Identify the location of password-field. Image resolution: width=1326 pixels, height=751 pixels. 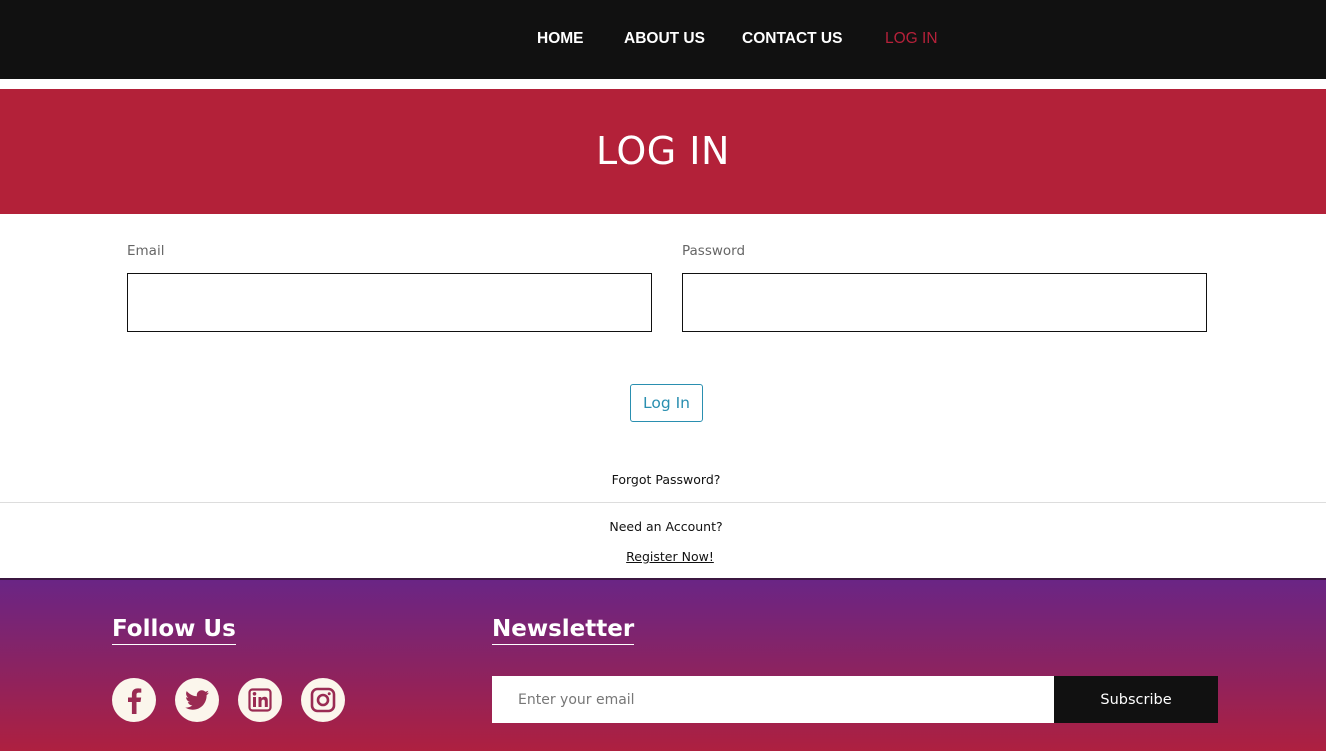
(944, 302).